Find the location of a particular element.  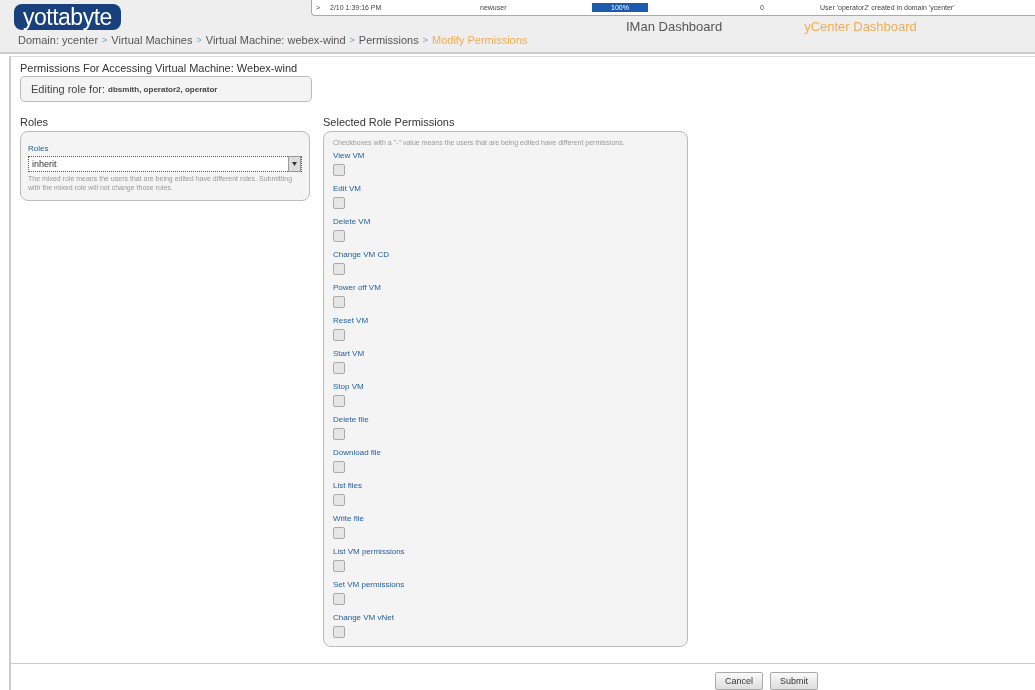

permission-label: Write file is located at coordinates (349, 519).